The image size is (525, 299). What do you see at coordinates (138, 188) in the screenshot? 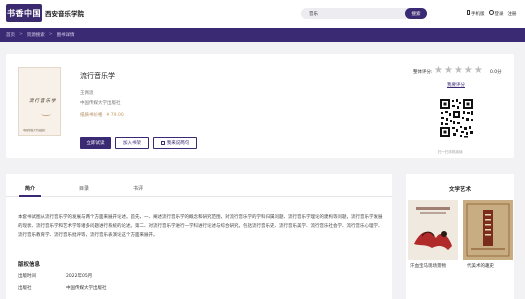
I see `tab-reviews: 书评` at bounding box center [138, 188].